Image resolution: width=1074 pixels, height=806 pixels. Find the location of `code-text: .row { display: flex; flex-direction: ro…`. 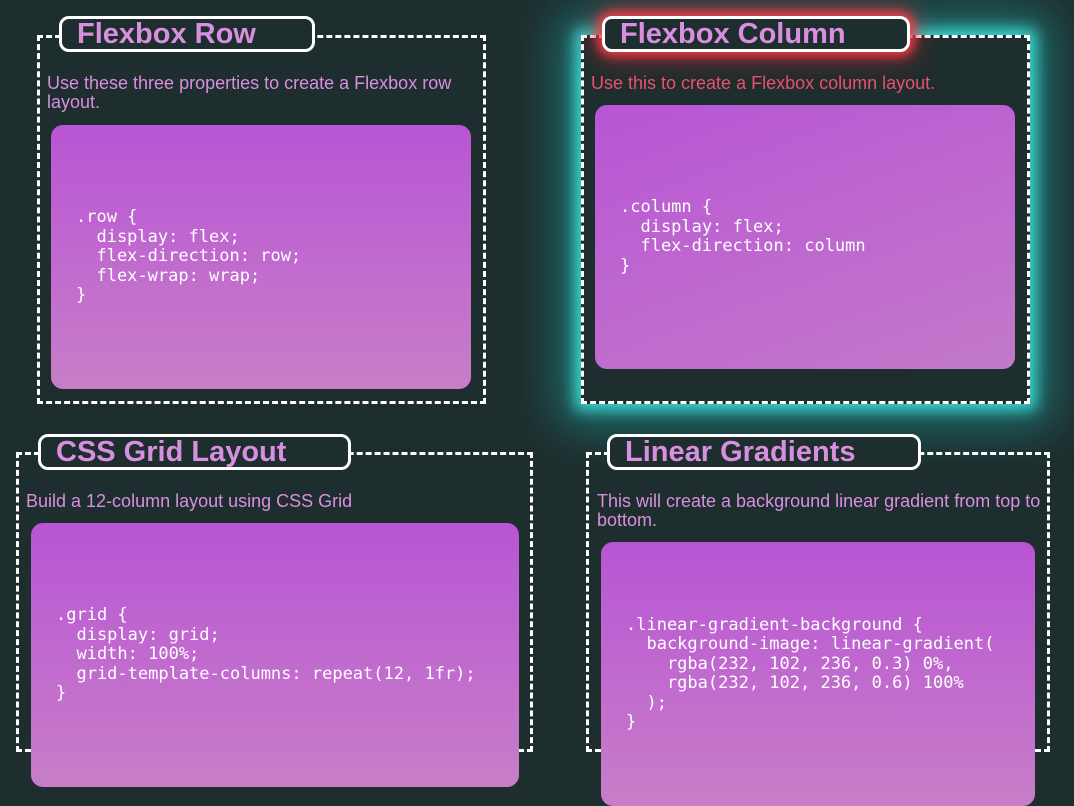

code-text: .row { display: flex; flex-direction: ro… is located at coordinates (189, 256).